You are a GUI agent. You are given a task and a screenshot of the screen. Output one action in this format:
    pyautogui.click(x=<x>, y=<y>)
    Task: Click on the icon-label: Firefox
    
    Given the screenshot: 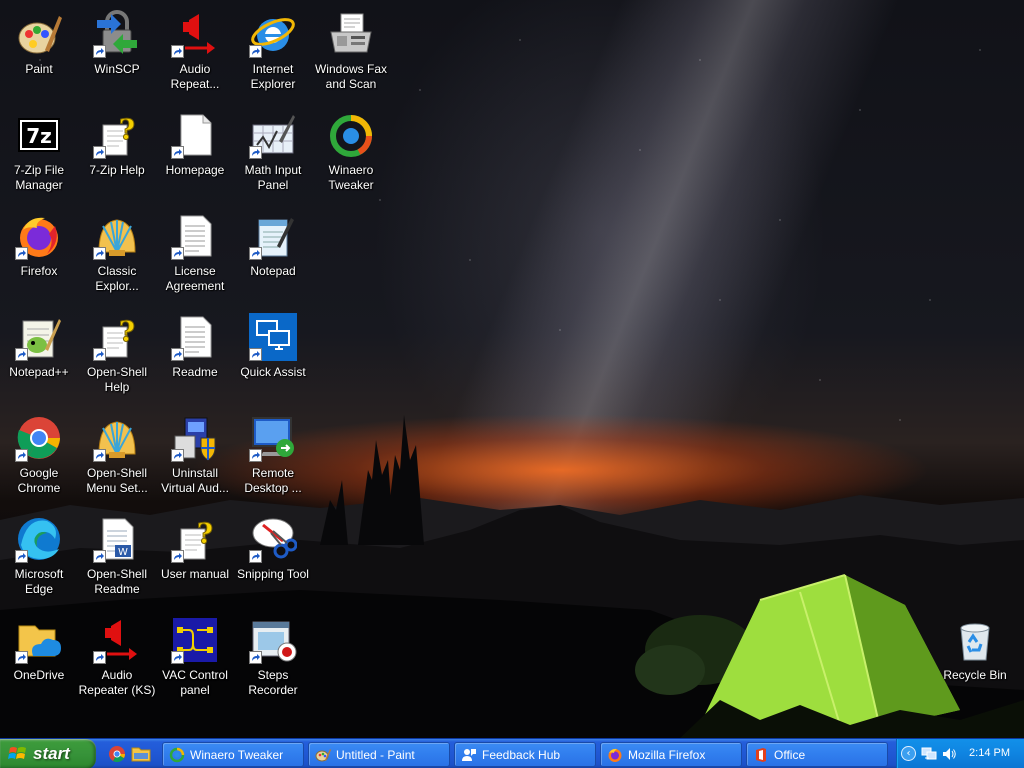 What is the action you would take?
    pyautogui.click(x=39, y=271)
    